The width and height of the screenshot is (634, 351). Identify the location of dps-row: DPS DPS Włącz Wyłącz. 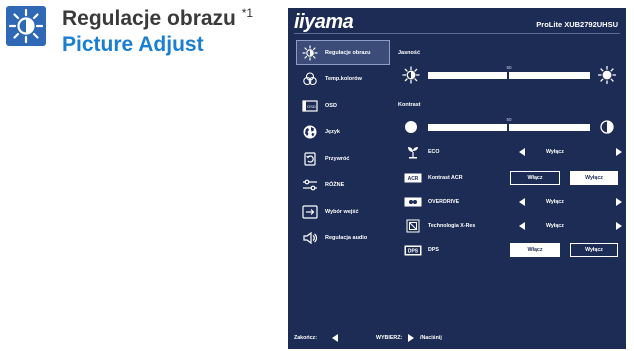
(508, 250).